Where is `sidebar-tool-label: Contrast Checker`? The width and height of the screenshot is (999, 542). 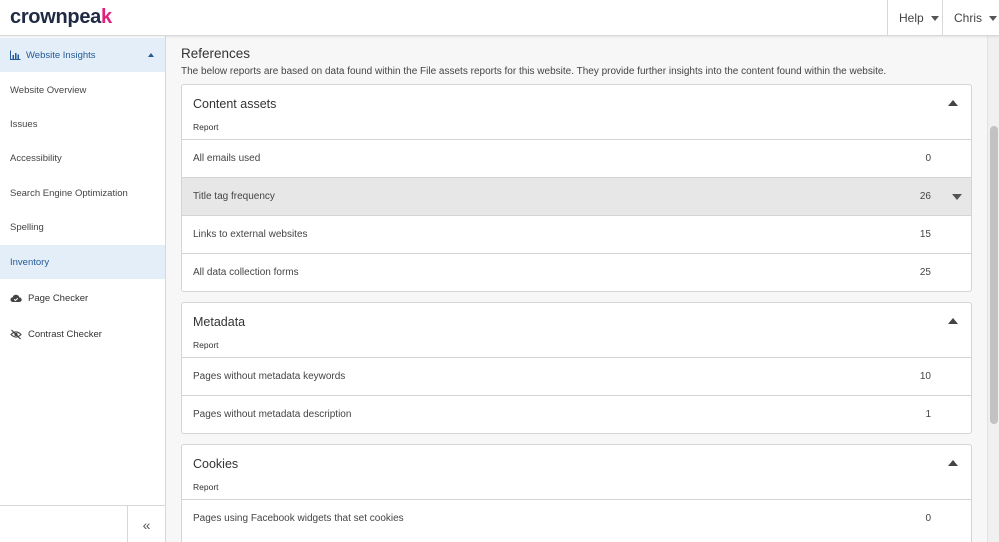 sidebar-tool-label: Contrast Checker is located at coordinates (65, 334).